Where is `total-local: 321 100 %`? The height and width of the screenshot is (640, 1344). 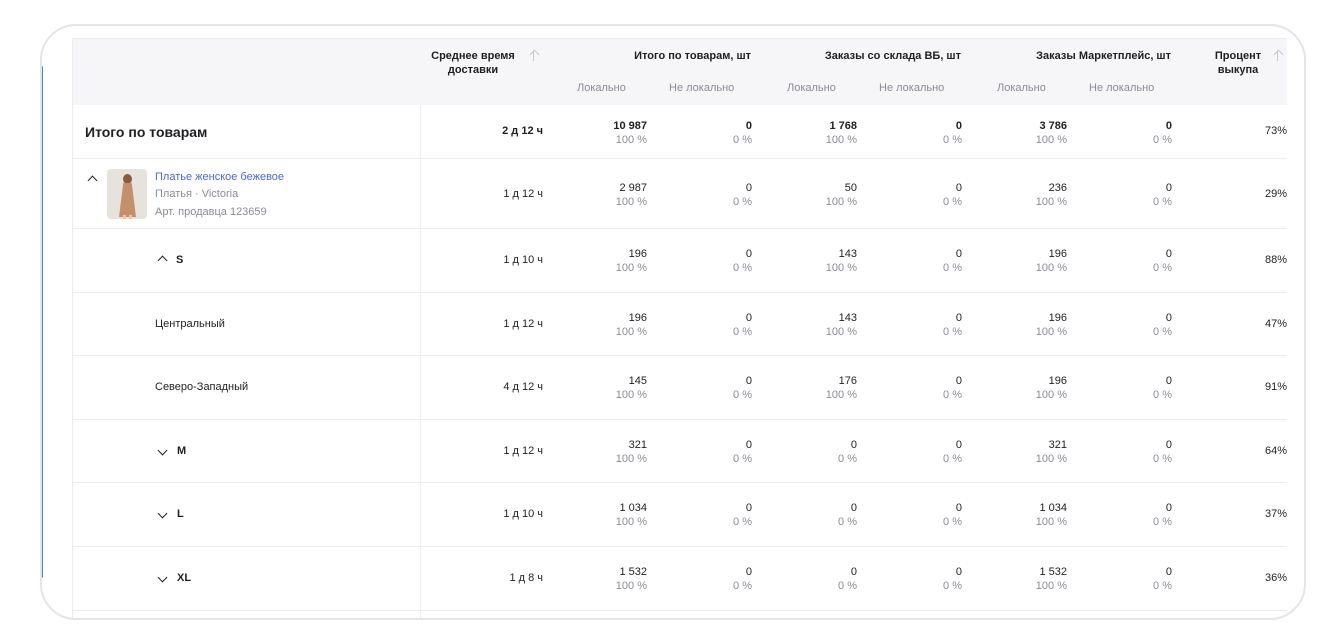
total-local: 321 100 % is located at coordinates (631, 452).